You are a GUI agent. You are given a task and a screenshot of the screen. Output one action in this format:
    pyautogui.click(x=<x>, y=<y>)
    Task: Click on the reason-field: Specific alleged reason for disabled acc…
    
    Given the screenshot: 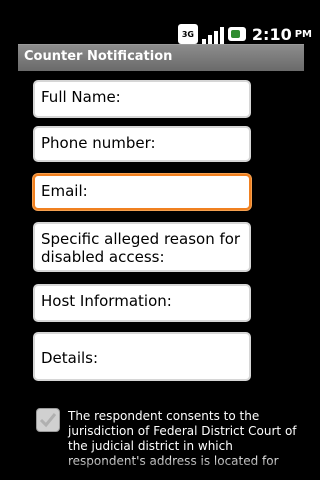 What is the action you would take?
    pyautogui.click(x=142, y=247)
    